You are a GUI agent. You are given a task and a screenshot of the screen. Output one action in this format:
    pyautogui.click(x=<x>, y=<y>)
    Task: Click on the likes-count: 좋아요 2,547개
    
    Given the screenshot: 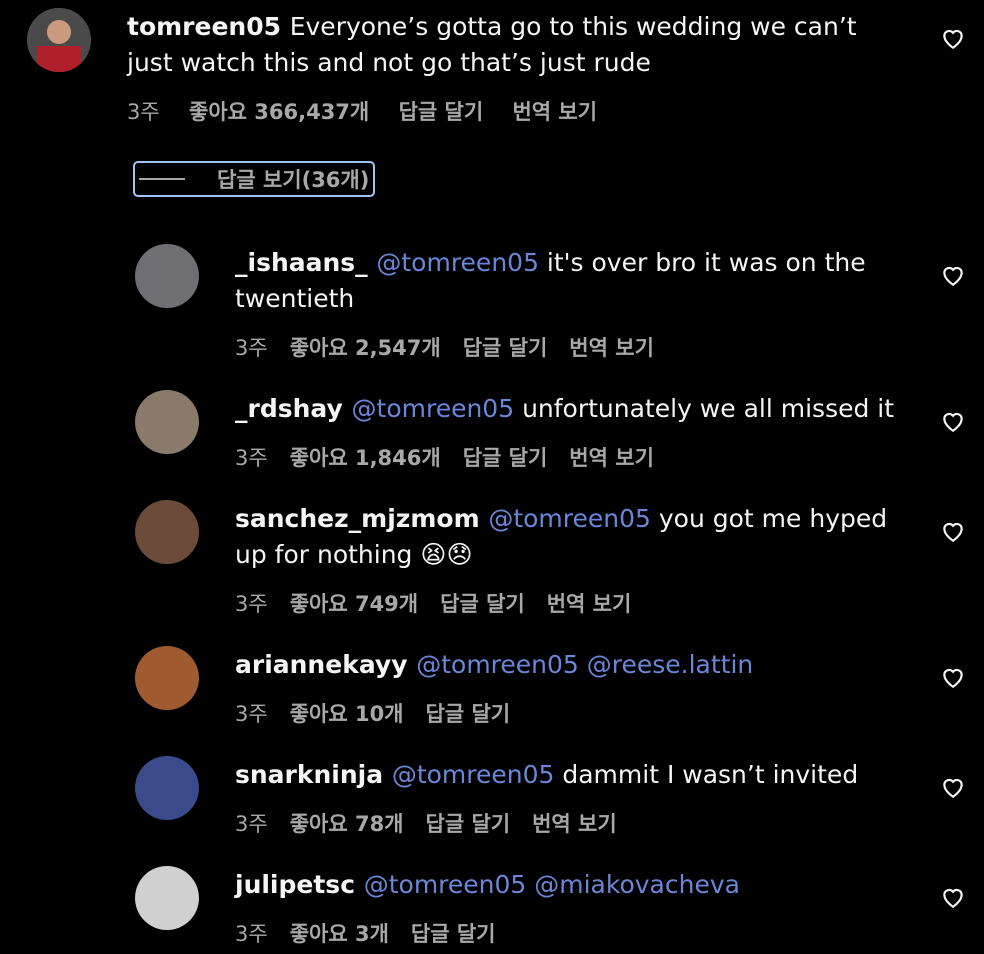 What is the action you would take?
    pyautogui.click(x=365, y=348)
    